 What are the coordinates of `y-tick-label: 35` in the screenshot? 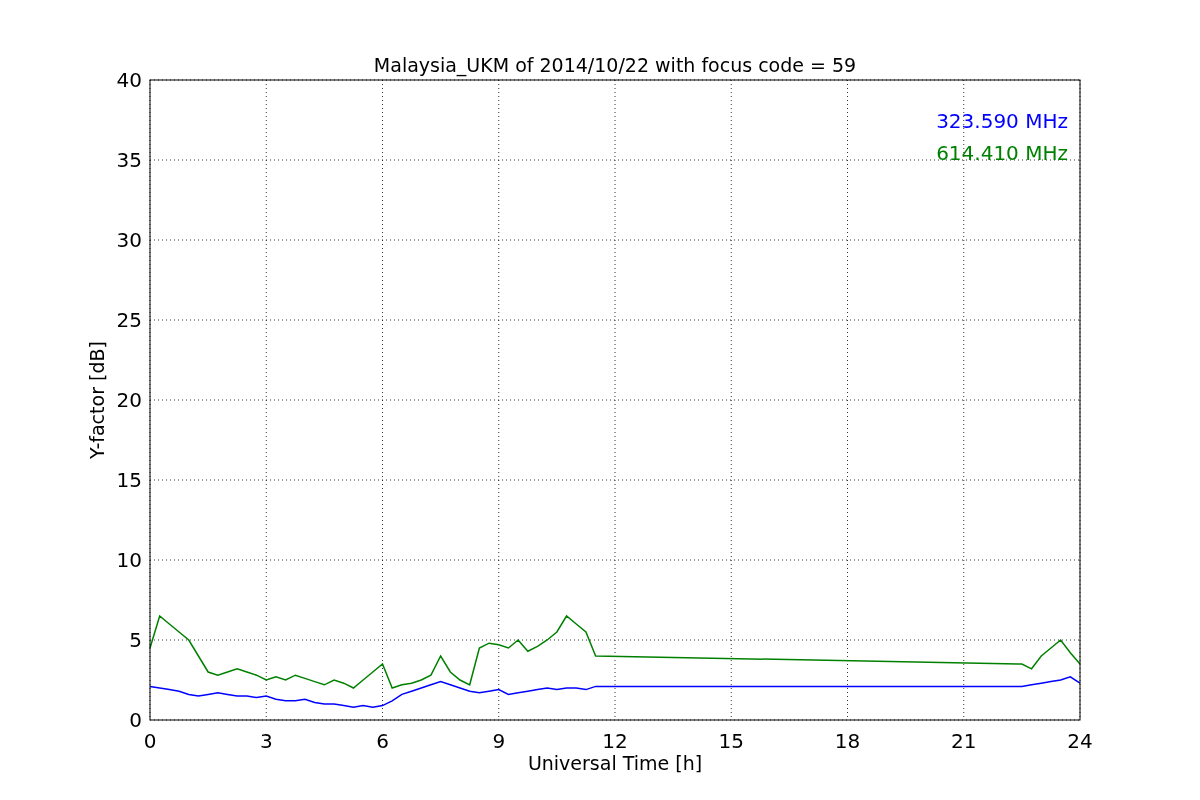 It's located at (129, 160).